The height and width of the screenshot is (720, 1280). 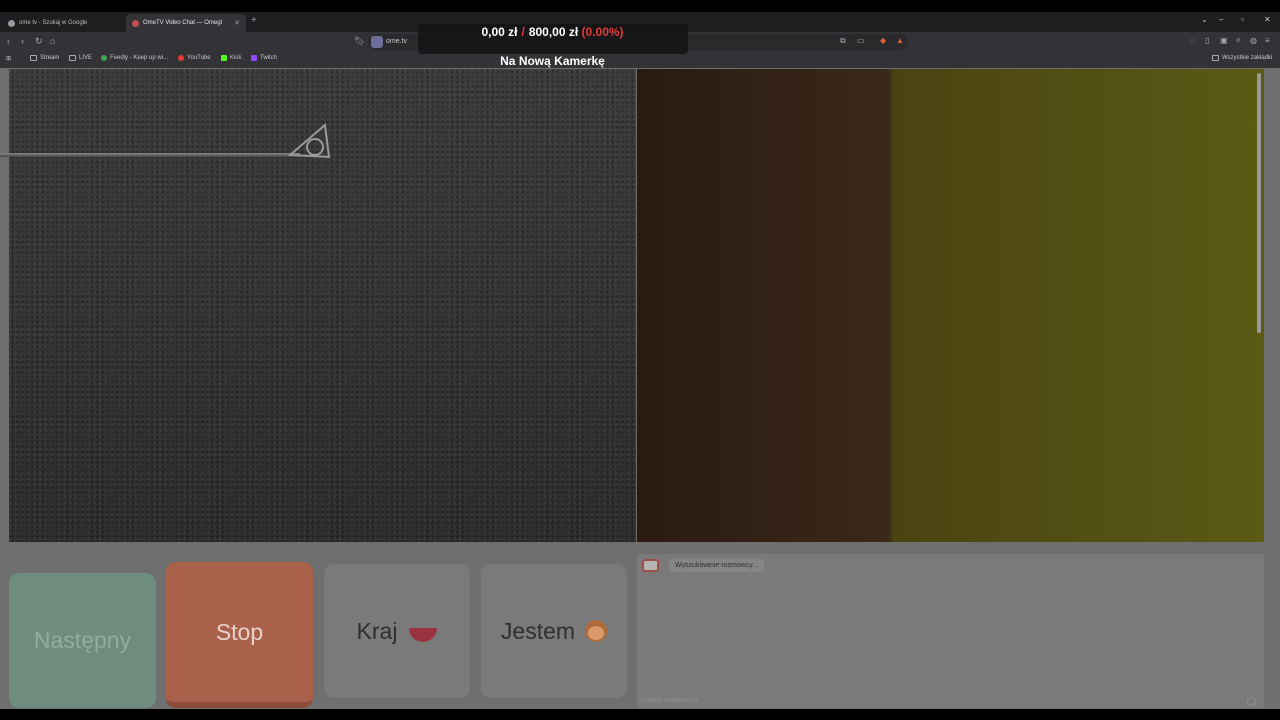 I want to click on close-window-icon: ✕, so click(x=1267, y=19).